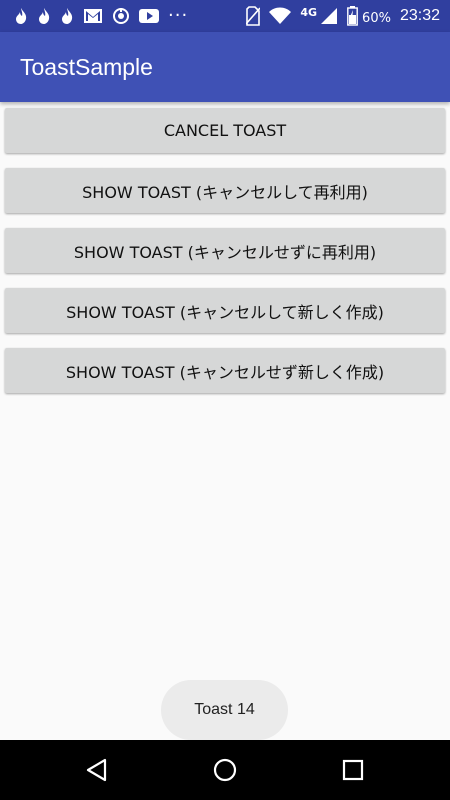 This screenshot has height=800, width=450. I want to click on battery-icon, so click(352, 16).